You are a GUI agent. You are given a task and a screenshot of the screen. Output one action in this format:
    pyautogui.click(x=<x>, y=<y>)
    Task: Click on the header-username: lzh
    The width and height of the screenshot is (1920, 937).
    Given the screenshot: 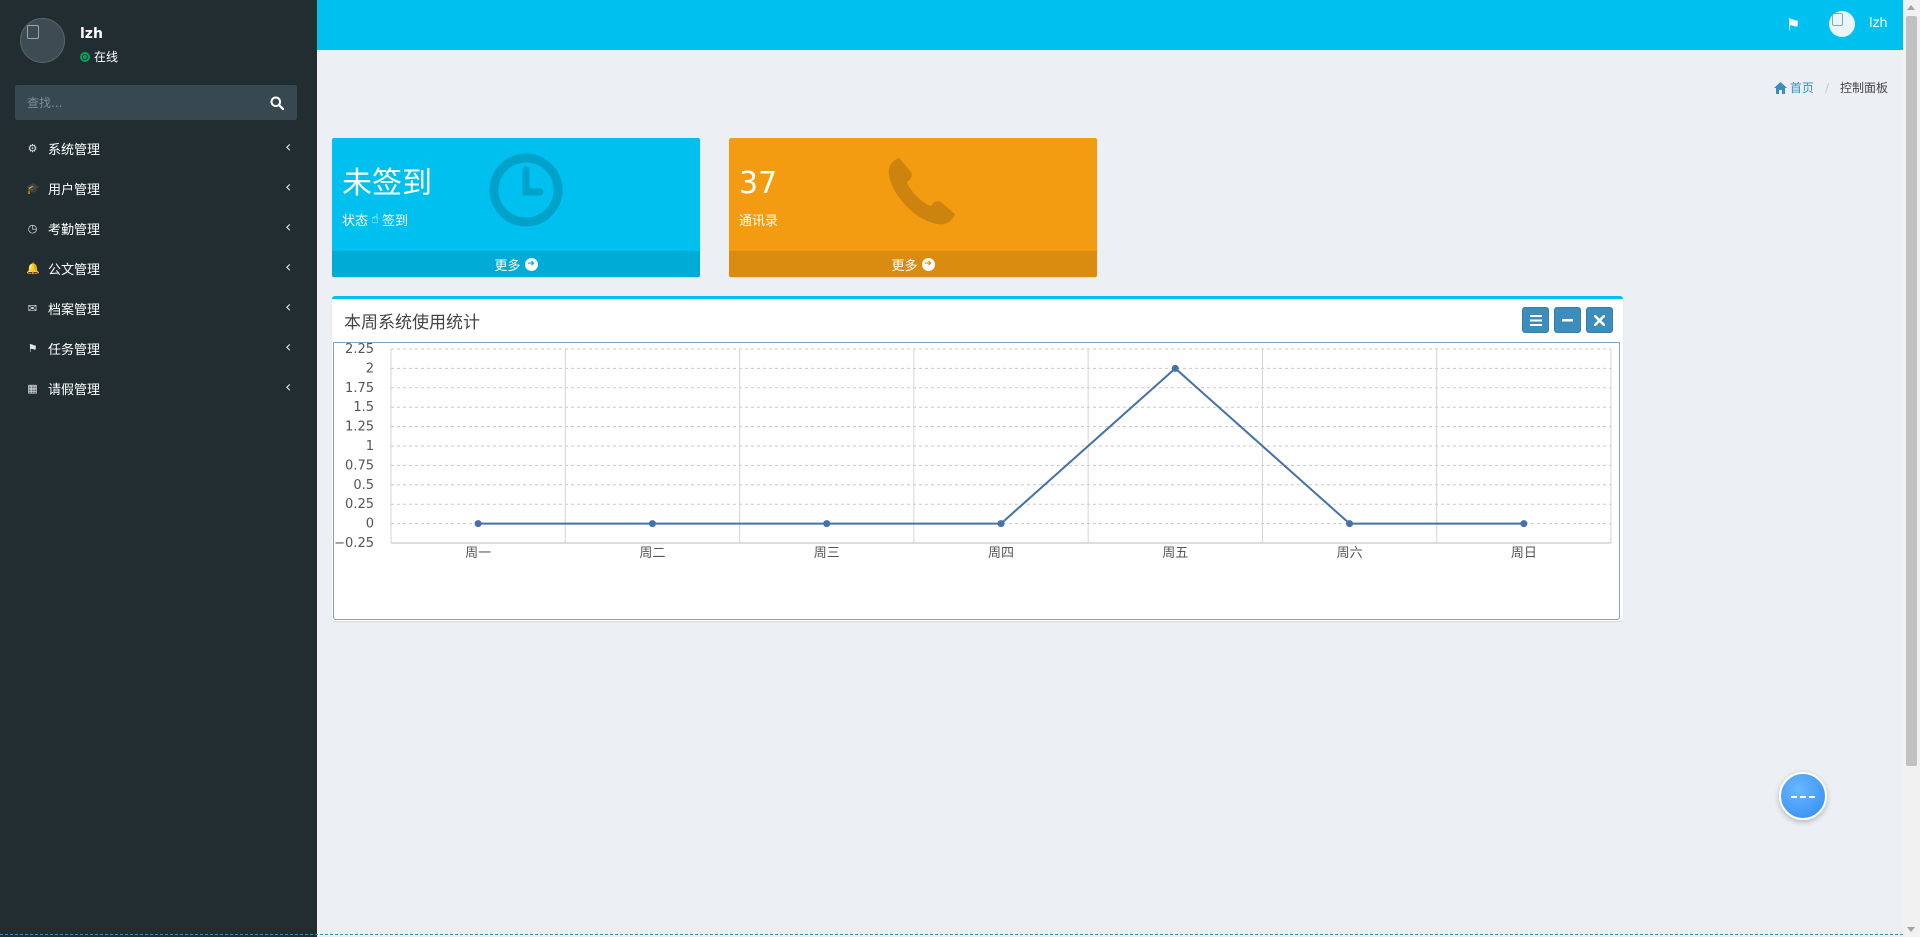 What is the action you would take?
    pyautogui.click(x=1878, y=23)
    